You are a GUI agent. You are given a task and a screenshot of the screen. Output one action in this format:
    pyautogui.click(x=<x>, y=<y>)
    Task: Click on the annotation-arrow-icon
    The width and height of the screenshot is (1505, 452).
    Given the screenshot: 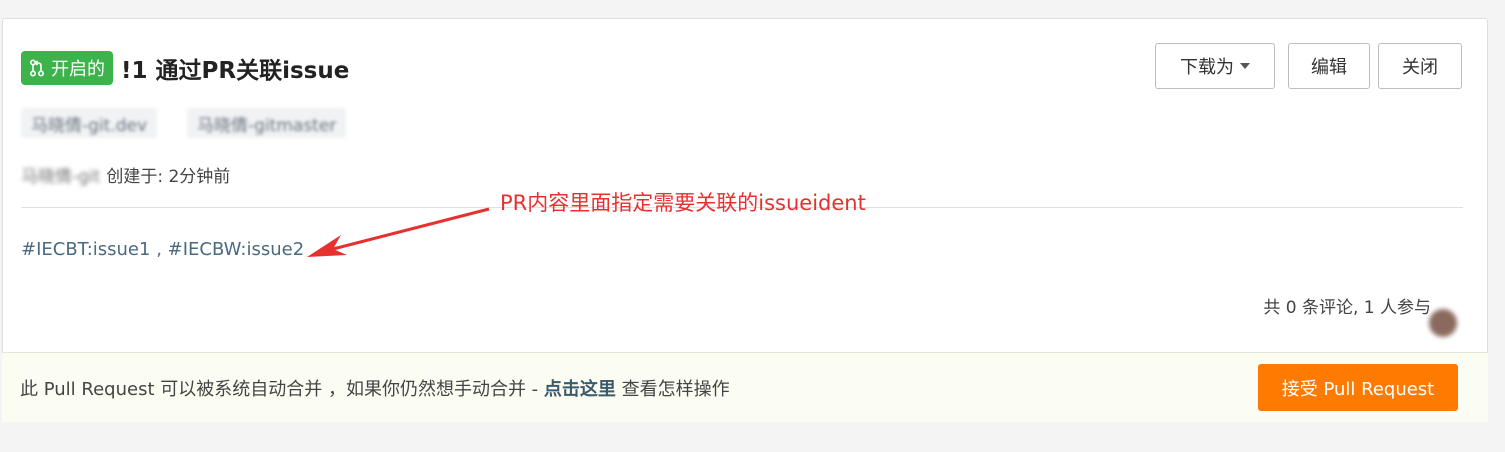 What is the action you would take?
    pyautogui.click(x=398, y=232)
    